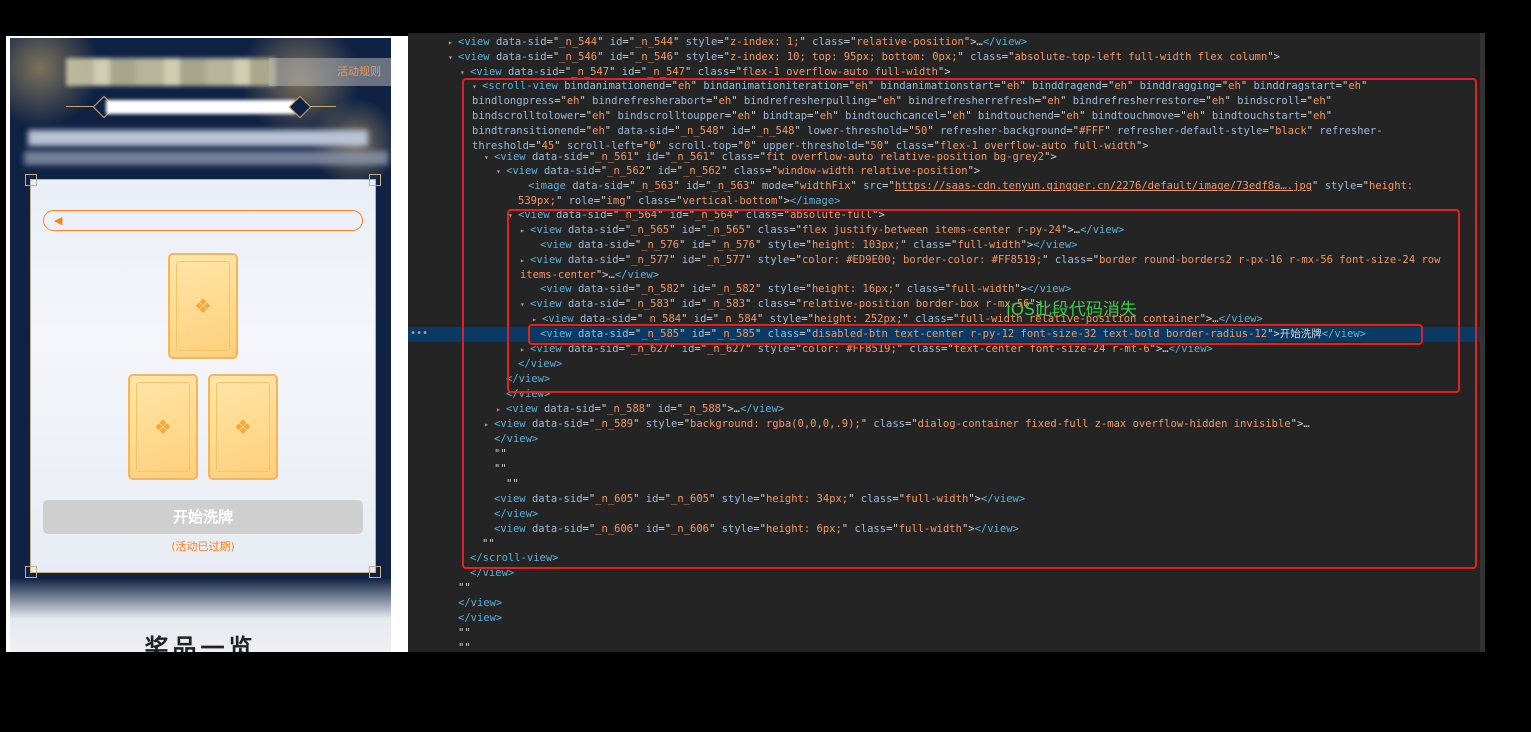 The image size is (1531, 732). Describe the element at coordinates (1482, 342) in the screenshot. I see `scrollbar` at that location.